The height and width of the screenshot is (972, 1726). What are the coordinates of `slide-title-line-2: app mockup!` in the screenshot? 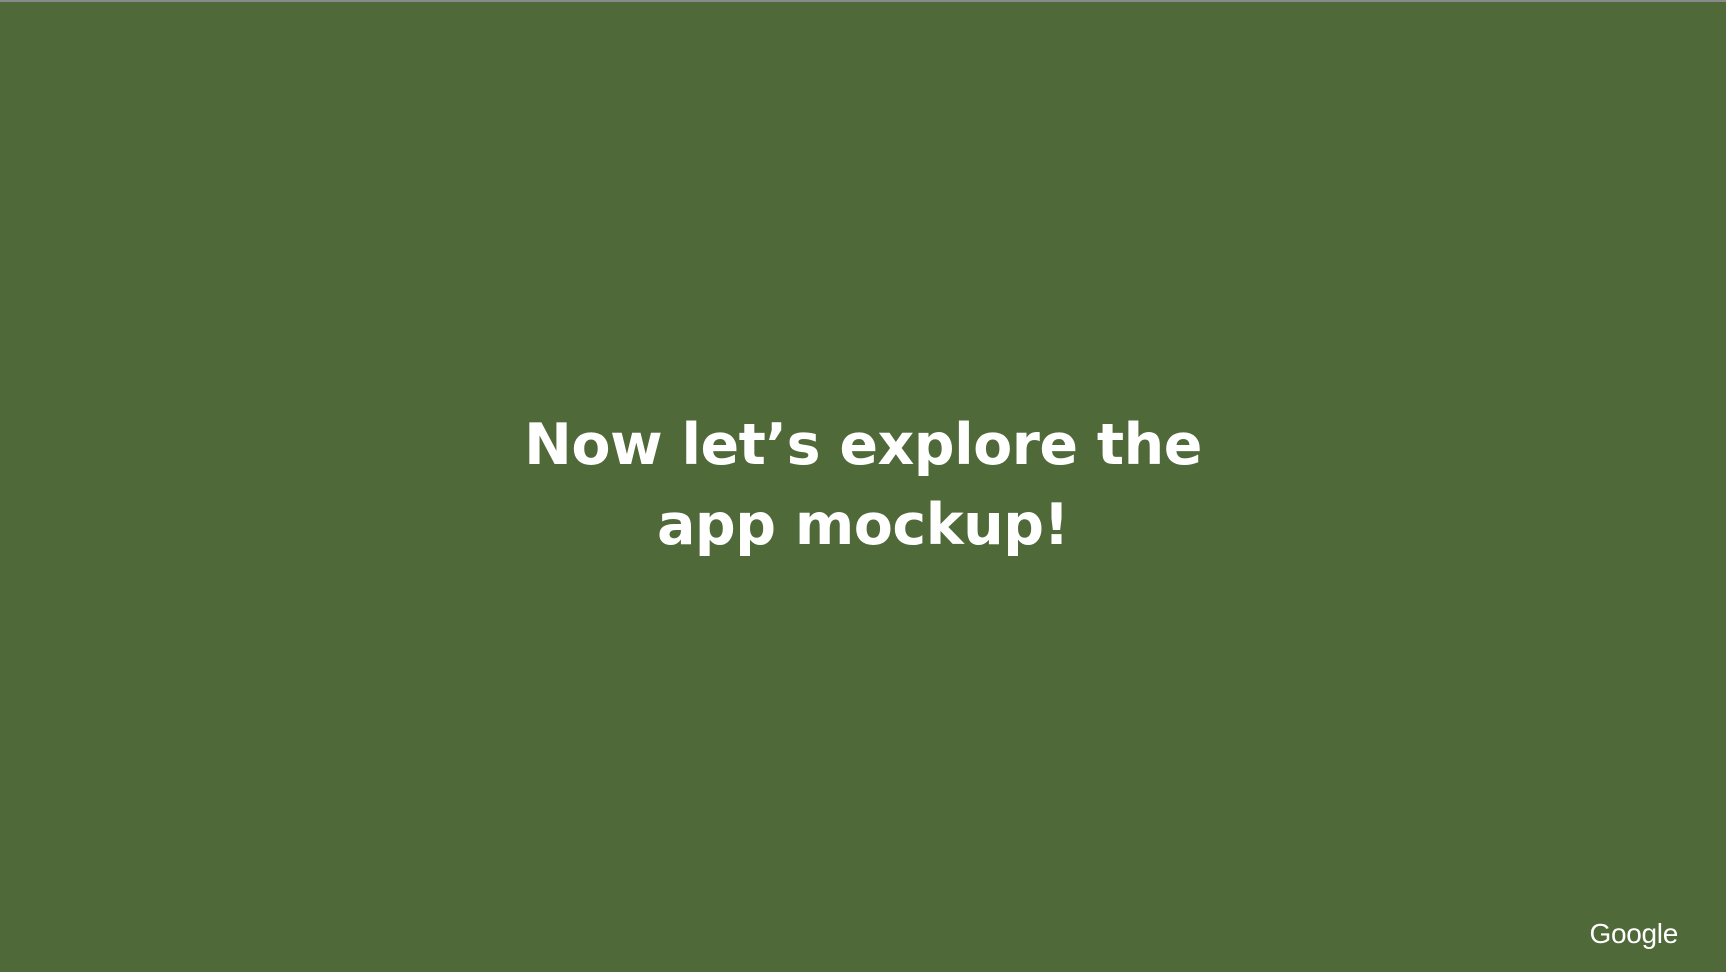 It's located at (863, 525).